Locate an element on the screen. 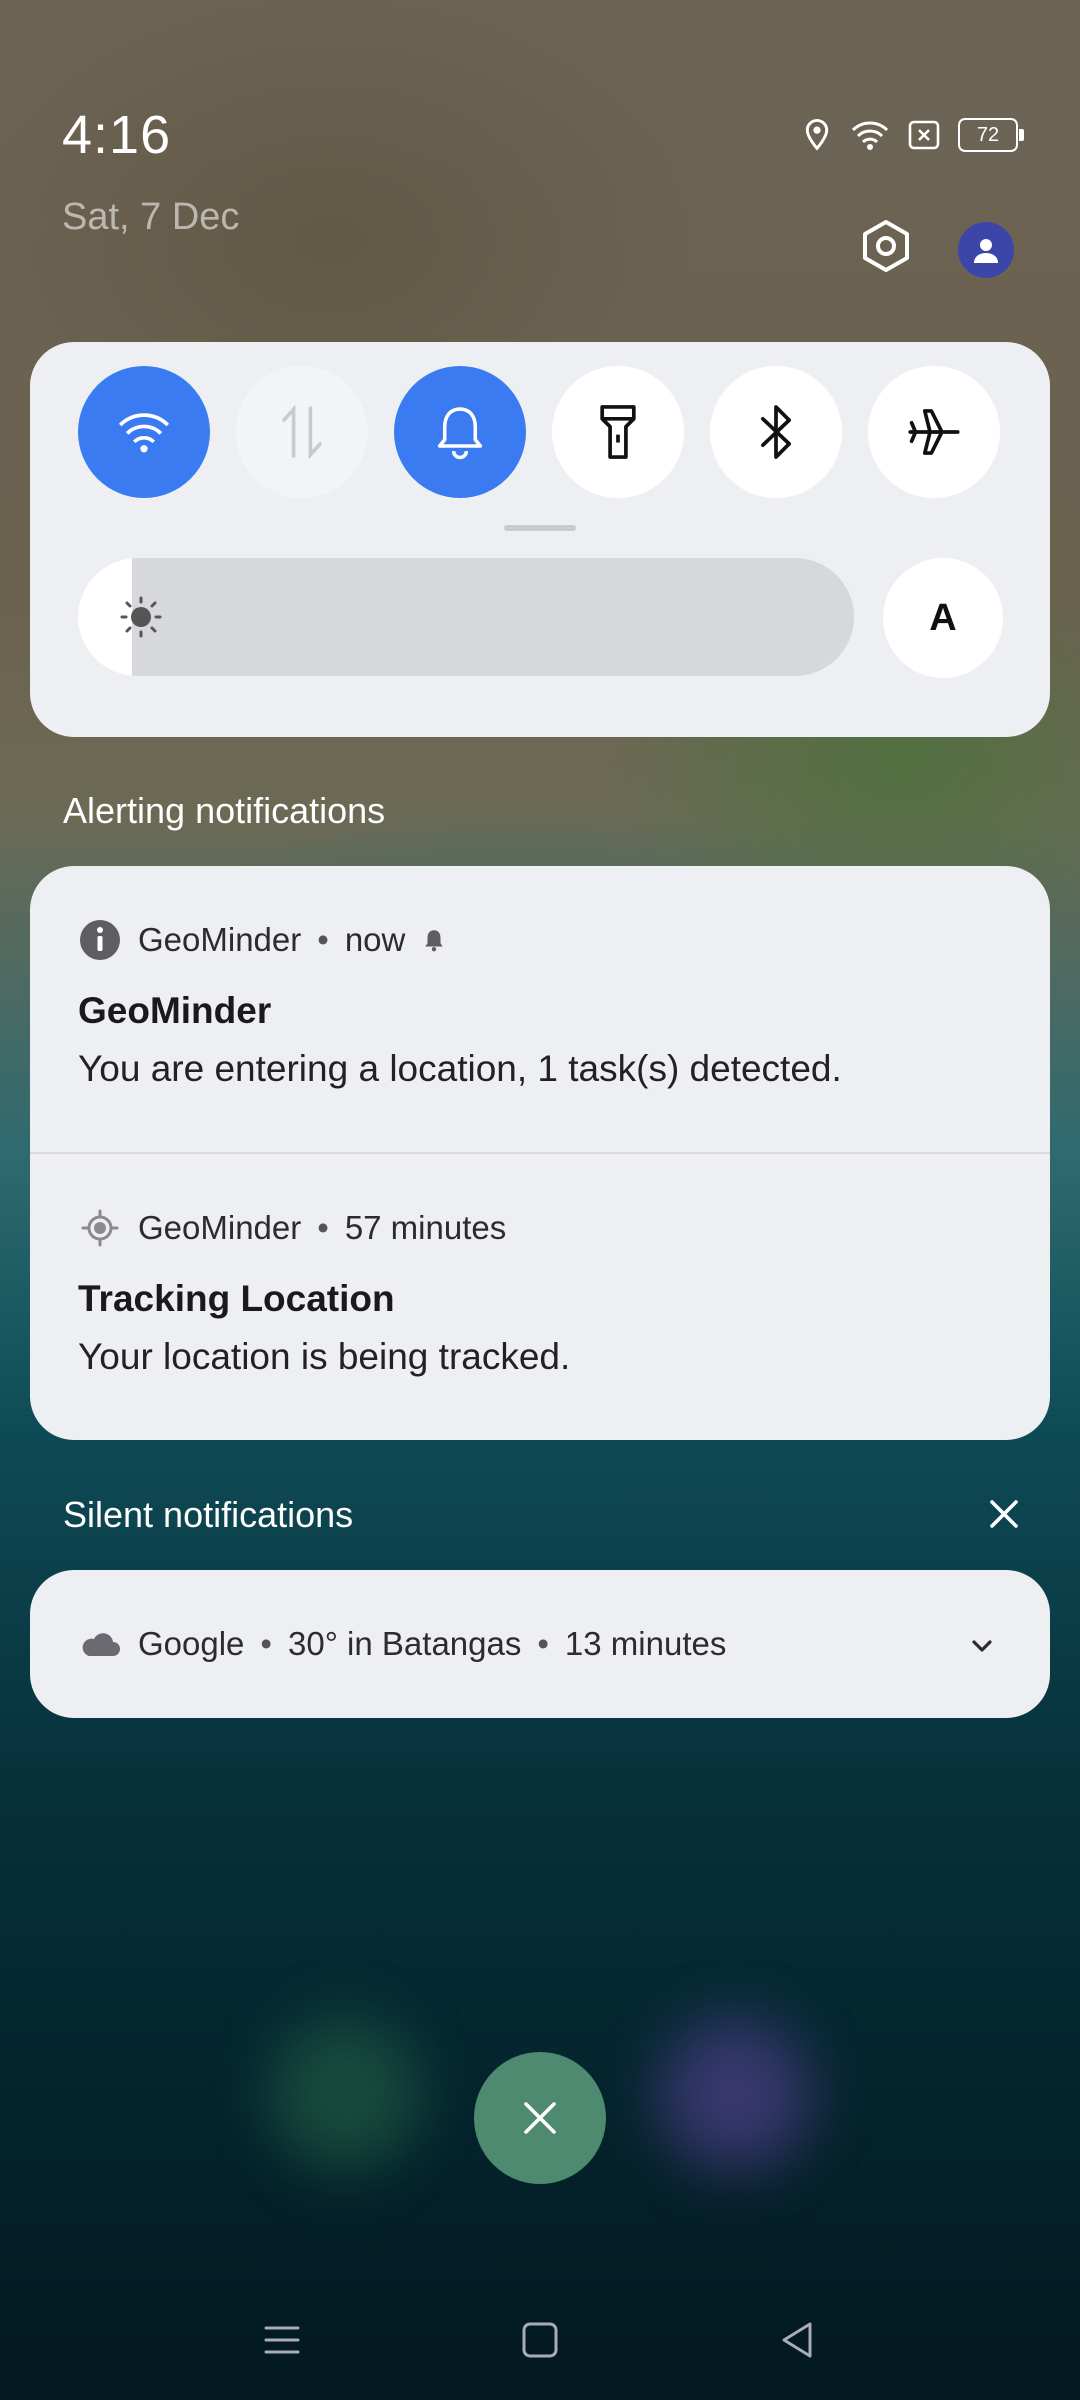  sound-tile is located at coordinates (460, 432).